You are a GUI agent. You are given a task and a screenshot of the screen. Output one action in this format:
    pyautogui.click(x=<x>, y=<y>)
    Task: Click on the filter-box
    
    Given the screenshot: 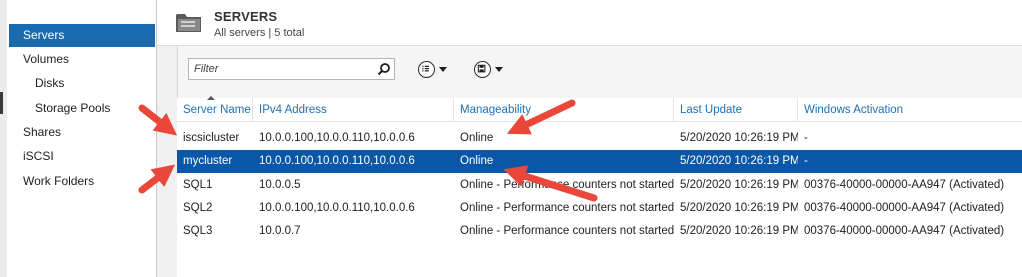 What is the action you would take?
    pyautogui.click(x=291, y=69)
    